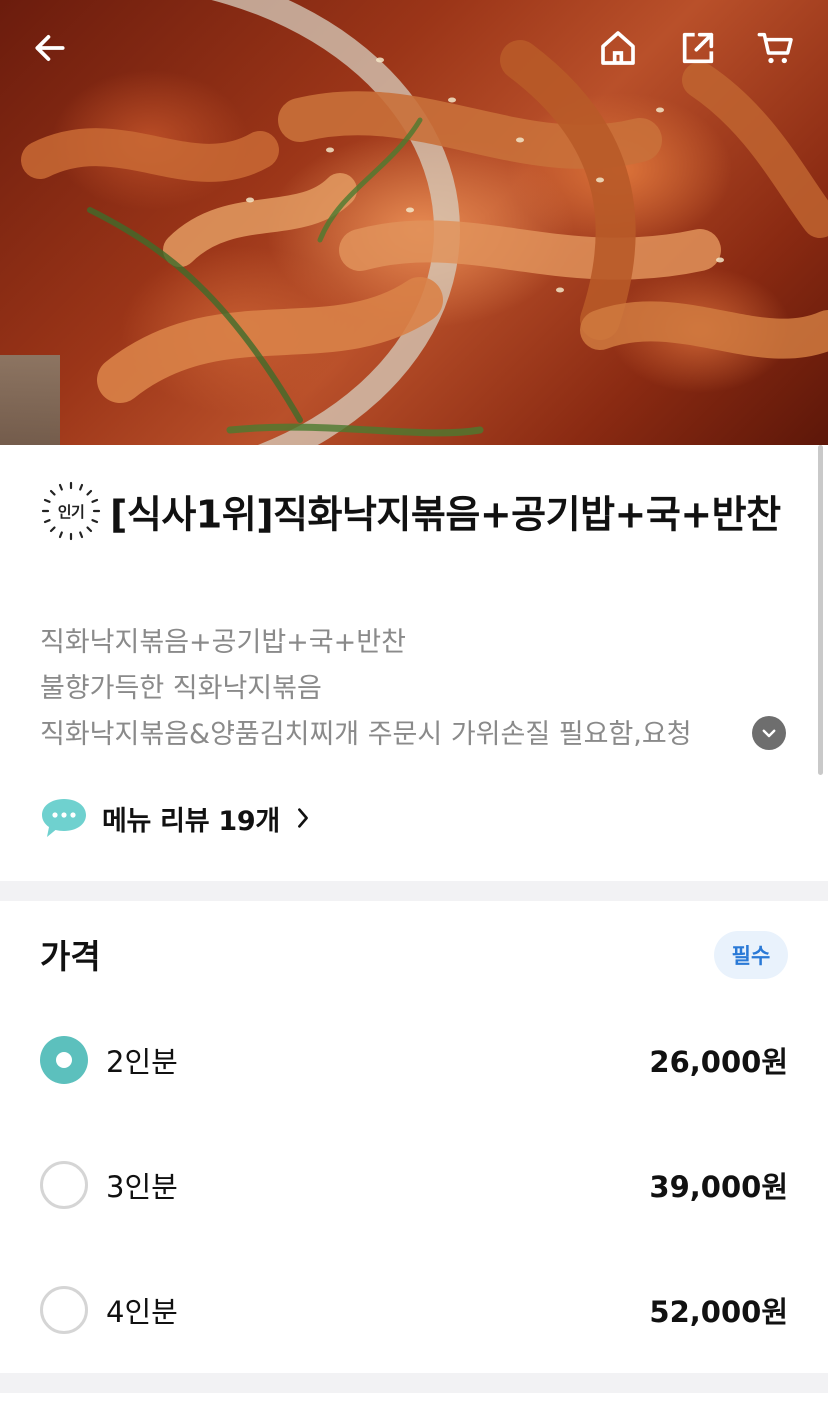  I want to click on product-title-text: [식사1위]직화낙지볶음+공기밥+국+반찬, so click(445, 514).